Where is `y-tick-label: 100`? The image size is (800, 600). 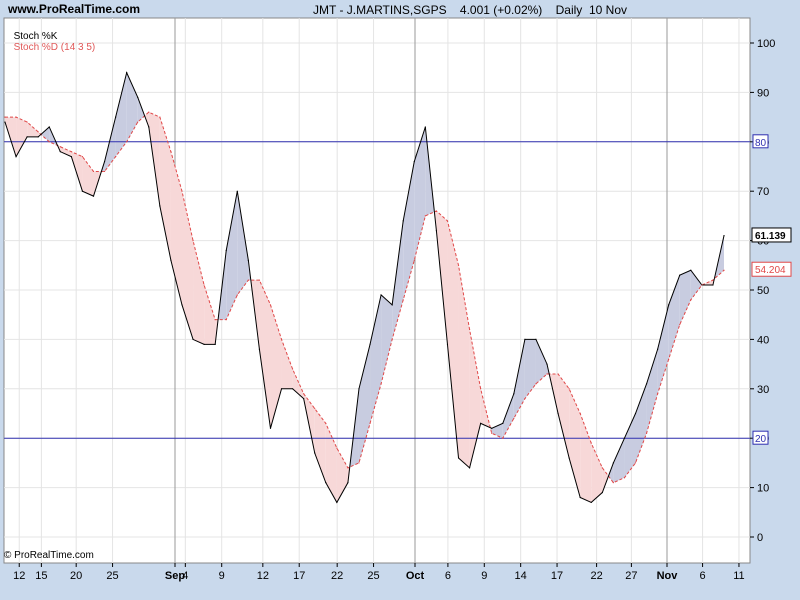 y-tick-label: 100 is located at coordinates (766, 44).